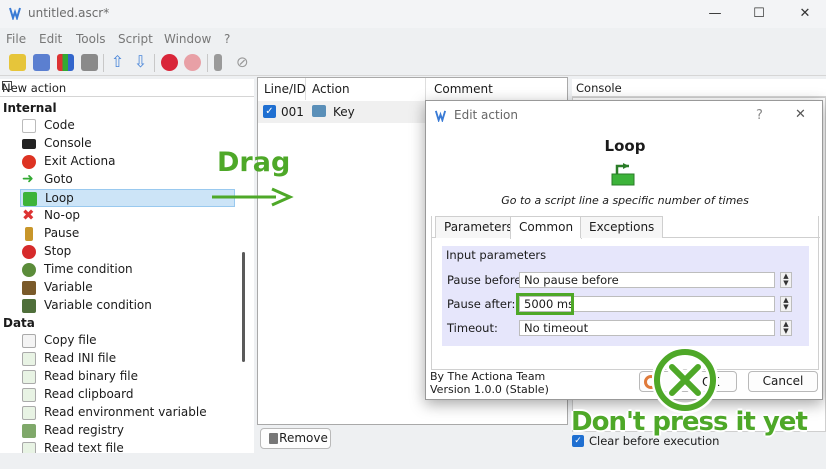 The height and width of the screenshot is (469, 826). What do you see at coordinates (69, 13) in the screenshot?
I see `window-title: untitled.ascr*` at bounding box center [69, 13].